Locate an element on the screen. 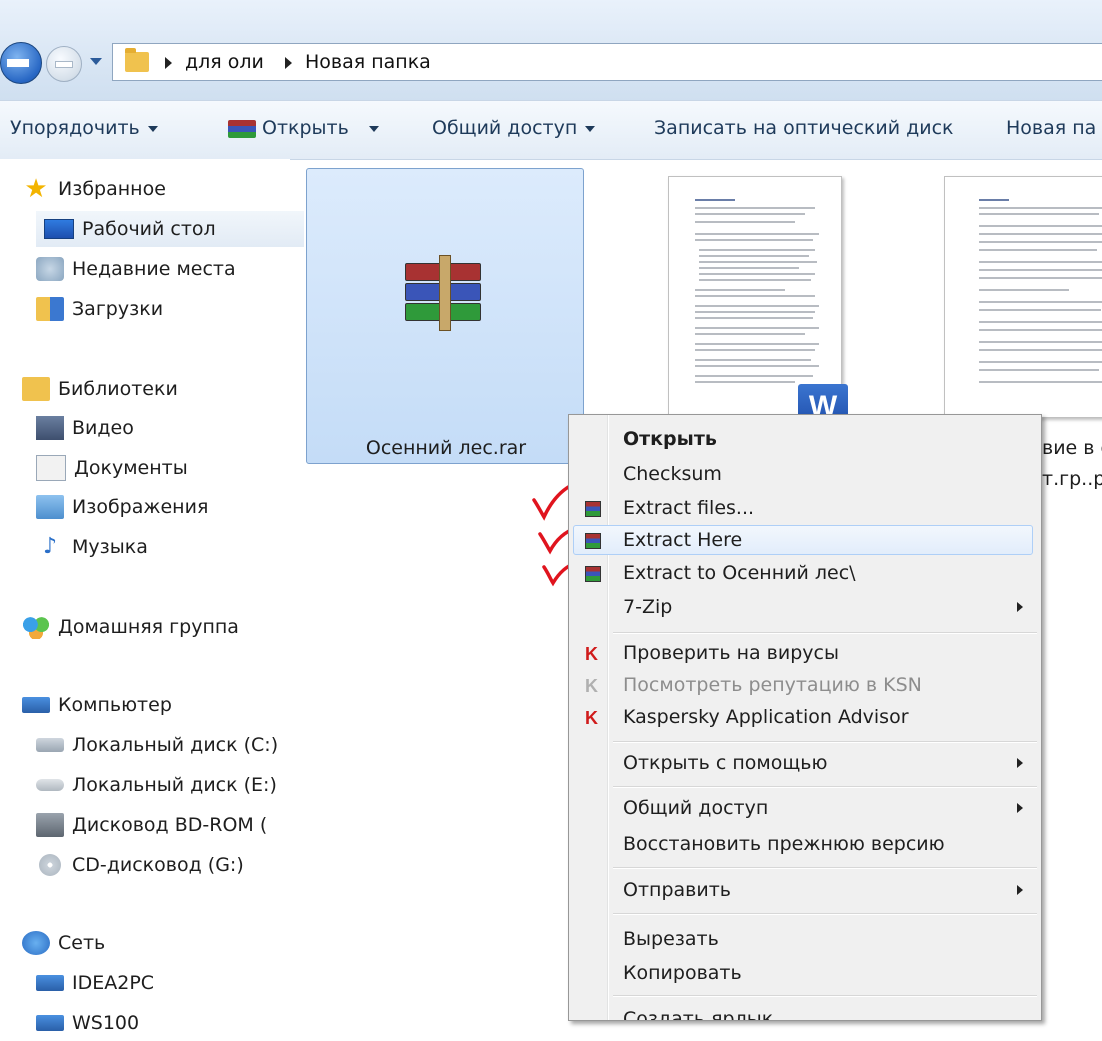 The width and height of the screenshot is (1102, 1041). file-name: Осенний лес.rar is located at coordinates (446, 448).